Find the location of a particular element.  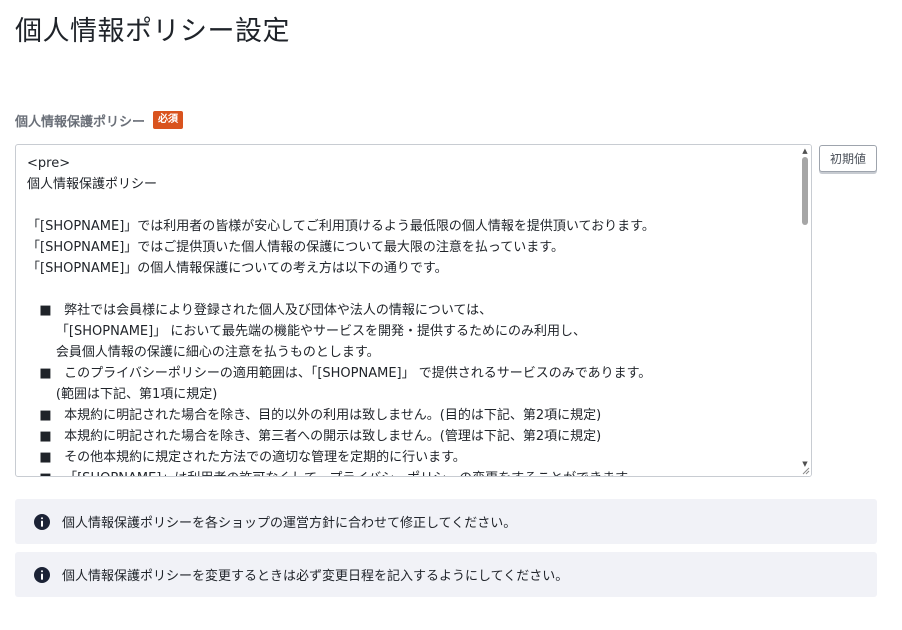

resize-grip-icon is located at coordinates (805, 470).